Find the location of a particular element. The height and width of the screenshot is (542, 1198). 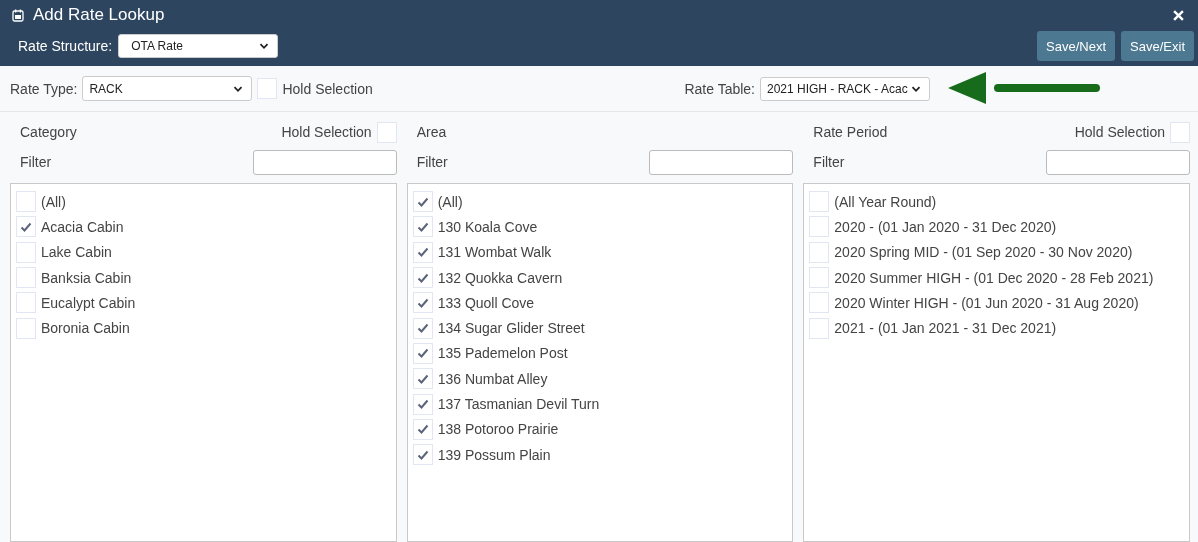

list-item: 135 Pademelon Post is located at coordinates (502, 353).